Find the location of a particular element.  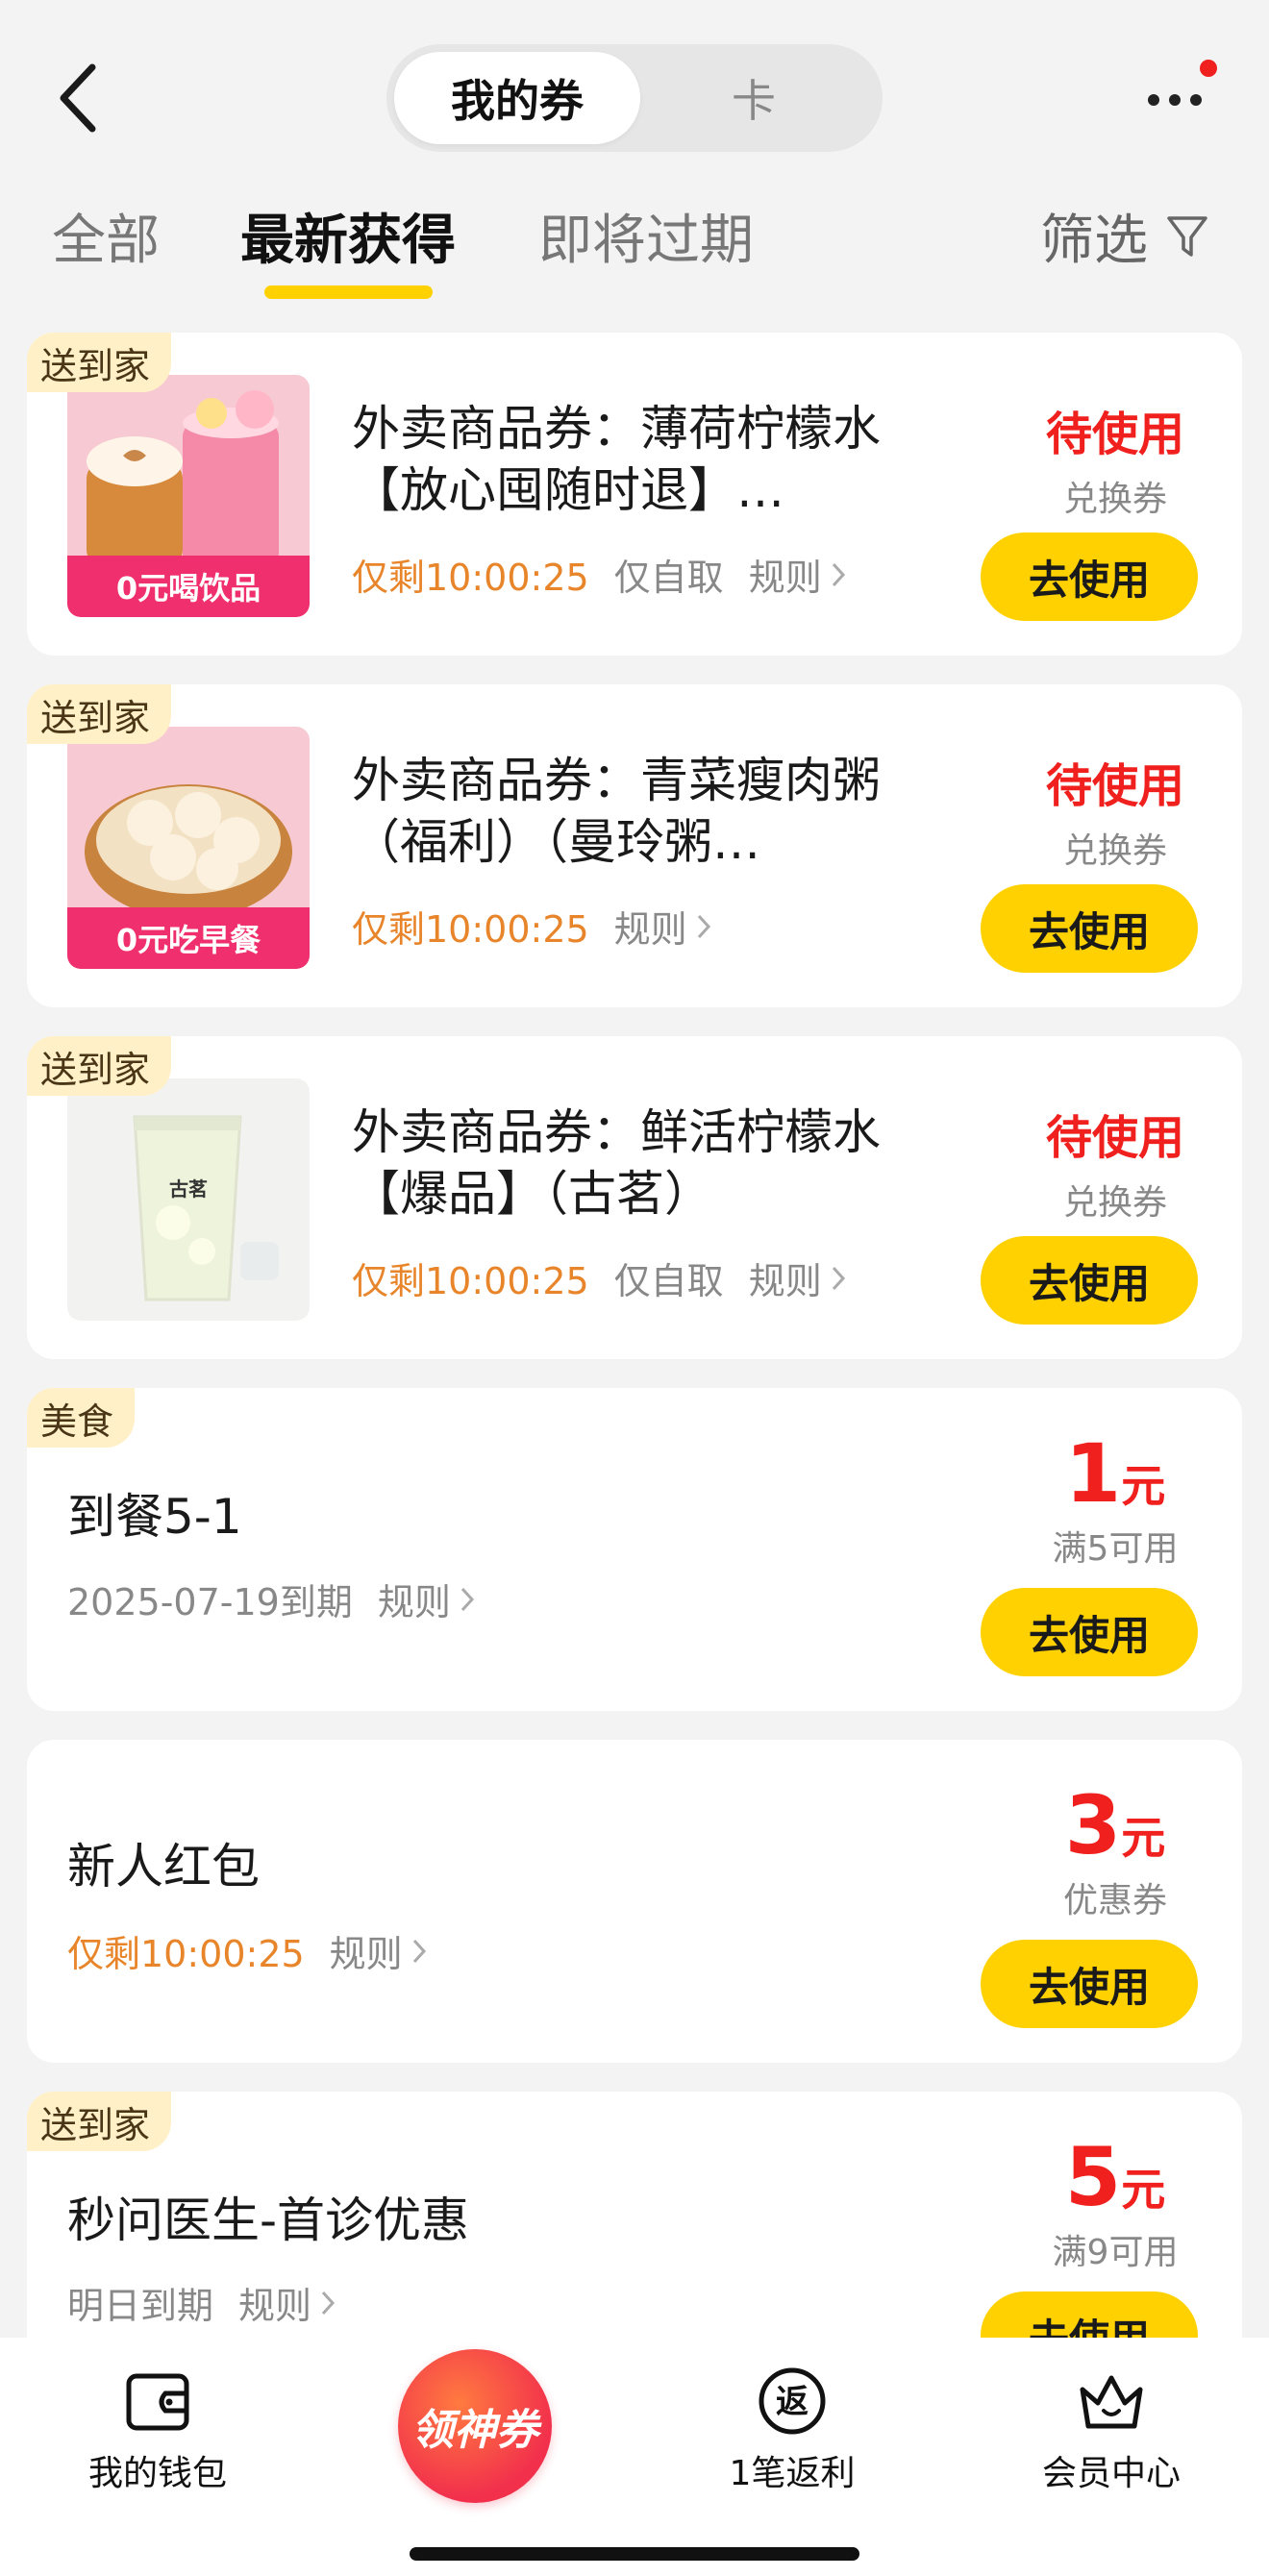

coupon-card: 美食 到餐5-1 2025-07-19到期 规则 1元 满5可用 去使用 is located at coordinates (634, 1550).